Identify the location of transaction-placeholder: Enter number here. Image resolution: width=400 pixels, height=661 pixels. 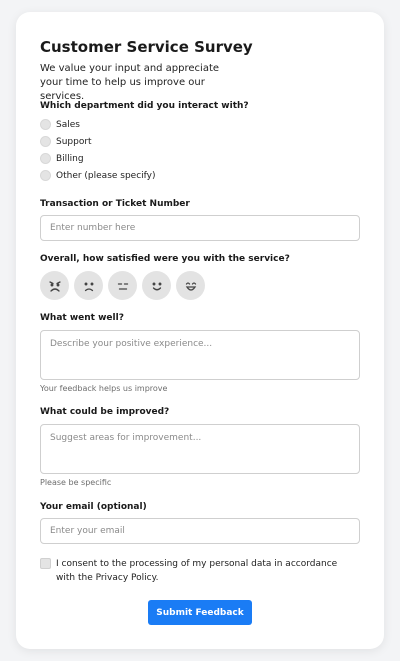
(93, 228).